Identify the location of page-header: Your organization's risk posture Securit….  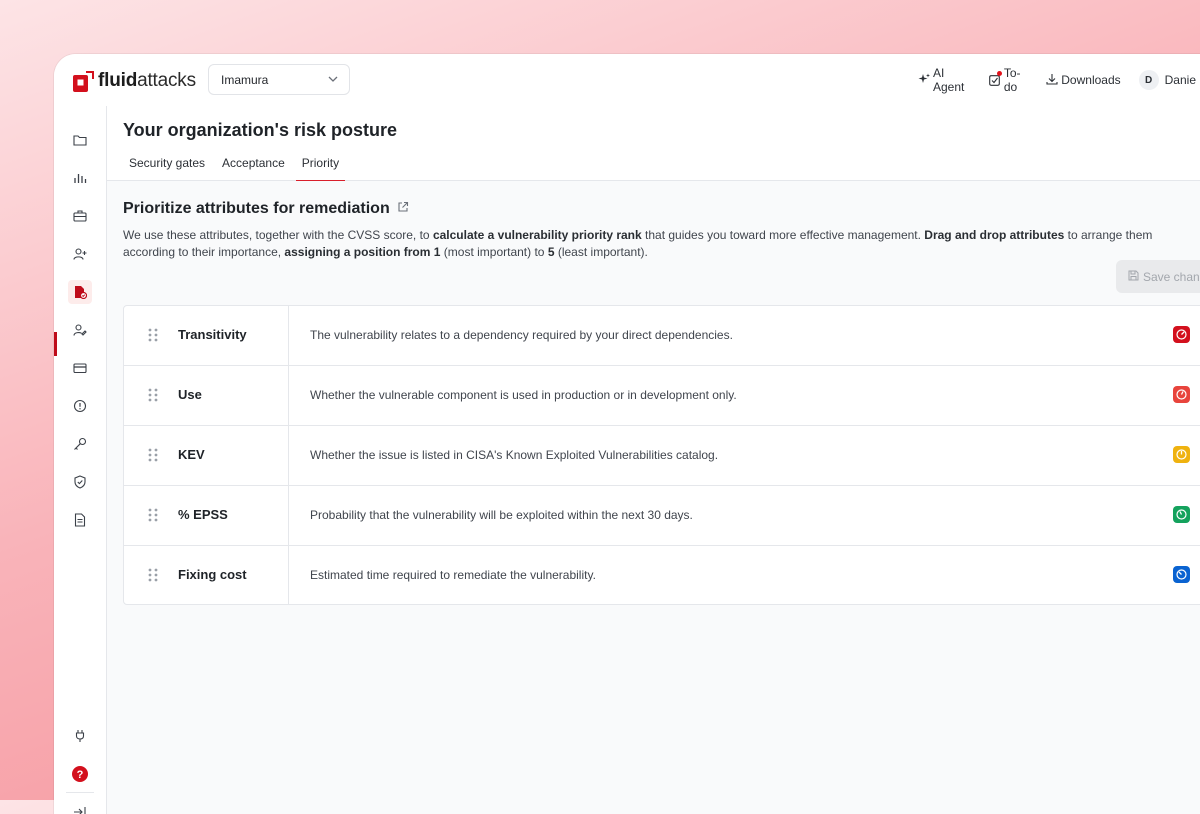
(653, 144).